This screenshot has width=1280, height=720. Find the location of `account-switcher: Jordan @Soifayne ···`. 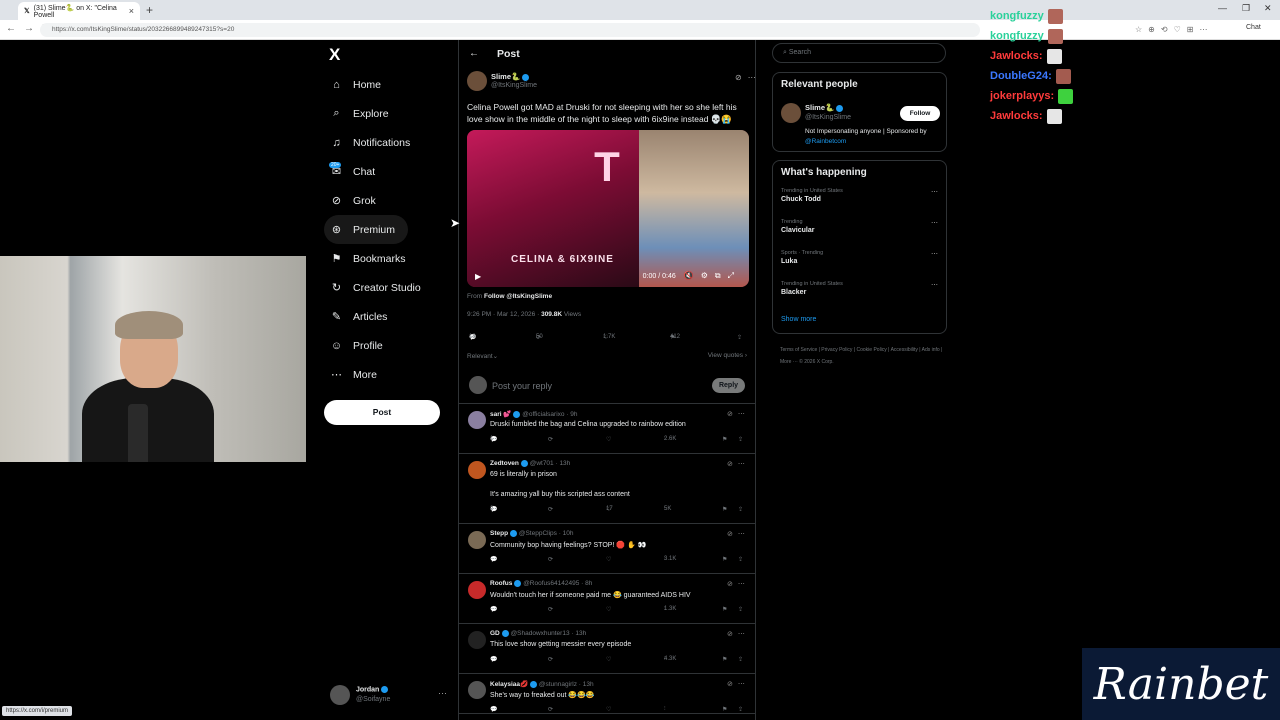

account-switcher: Jordan @Soifayne ··· is located at coordinates (390, 696).